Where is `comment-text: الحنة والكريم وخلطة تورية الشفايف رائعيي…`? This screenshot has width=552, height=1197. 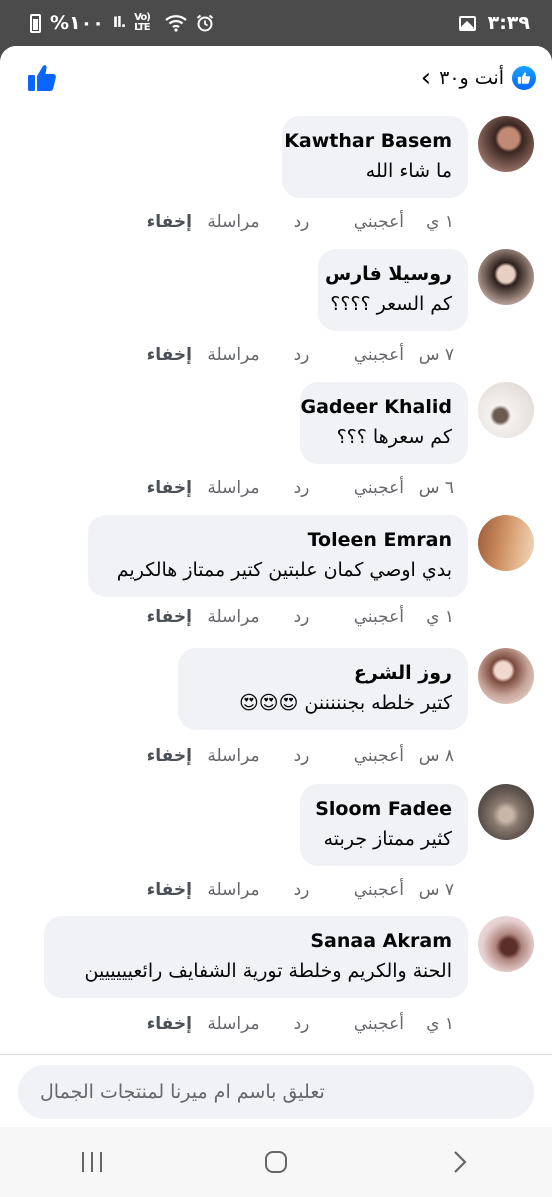
comment-text: الحنة والكريم وخلطة تورية الشفايف رائعيي… is located at coordinates (268, 971).